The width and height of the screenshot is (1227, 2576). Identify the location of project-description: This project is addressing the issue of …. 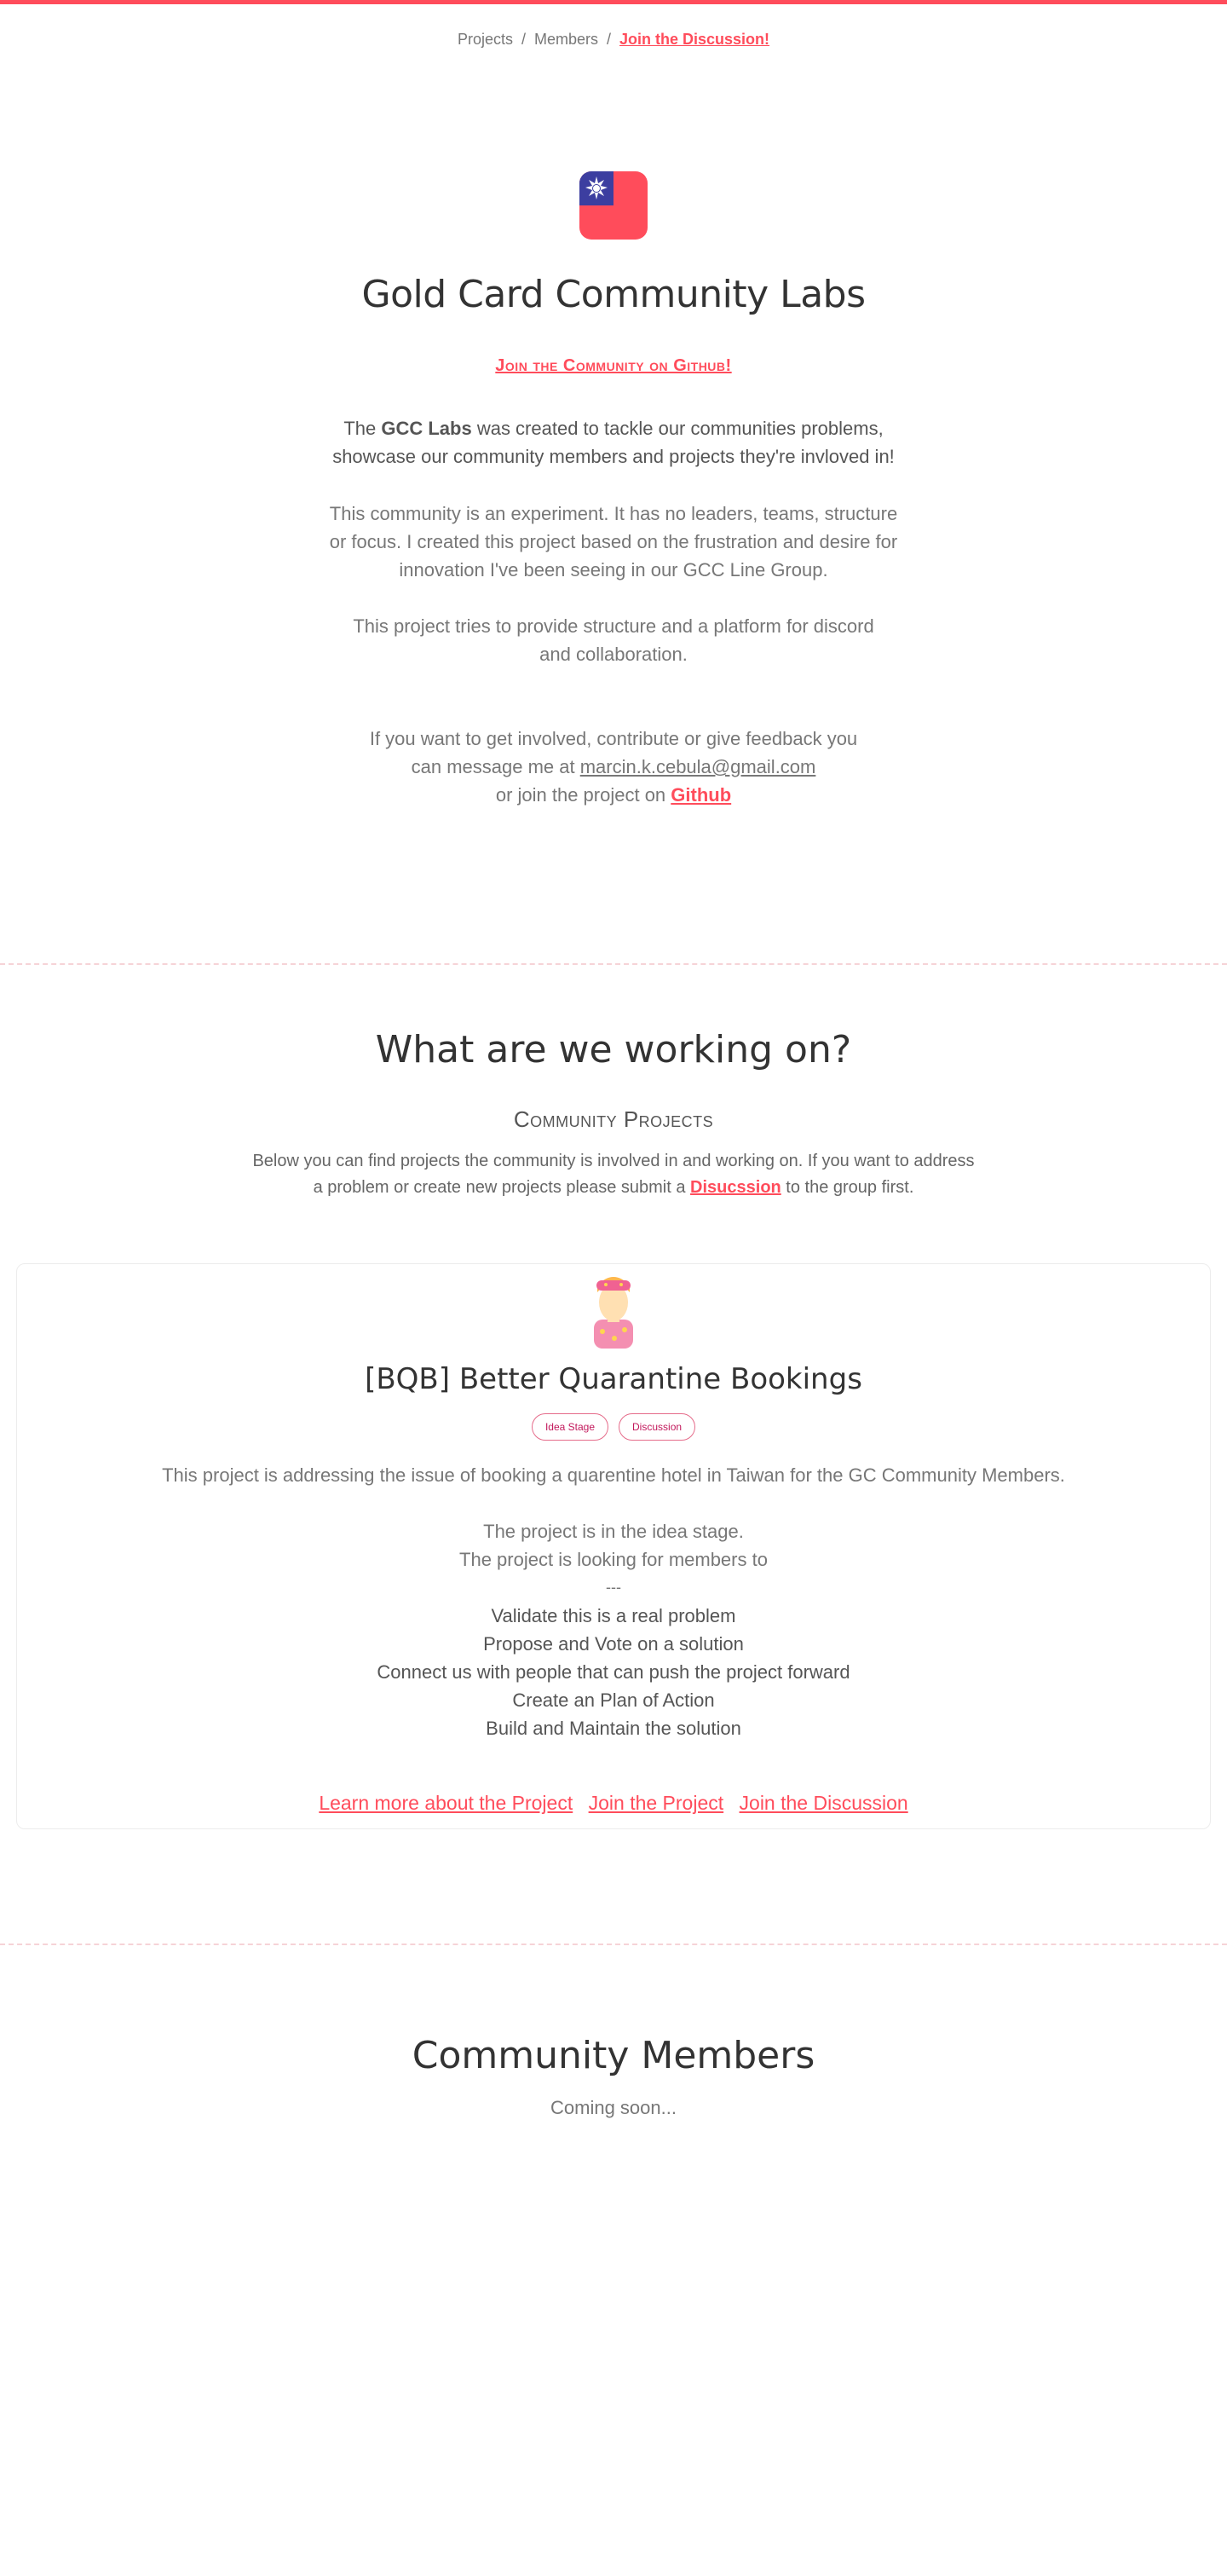
(613, 1475).